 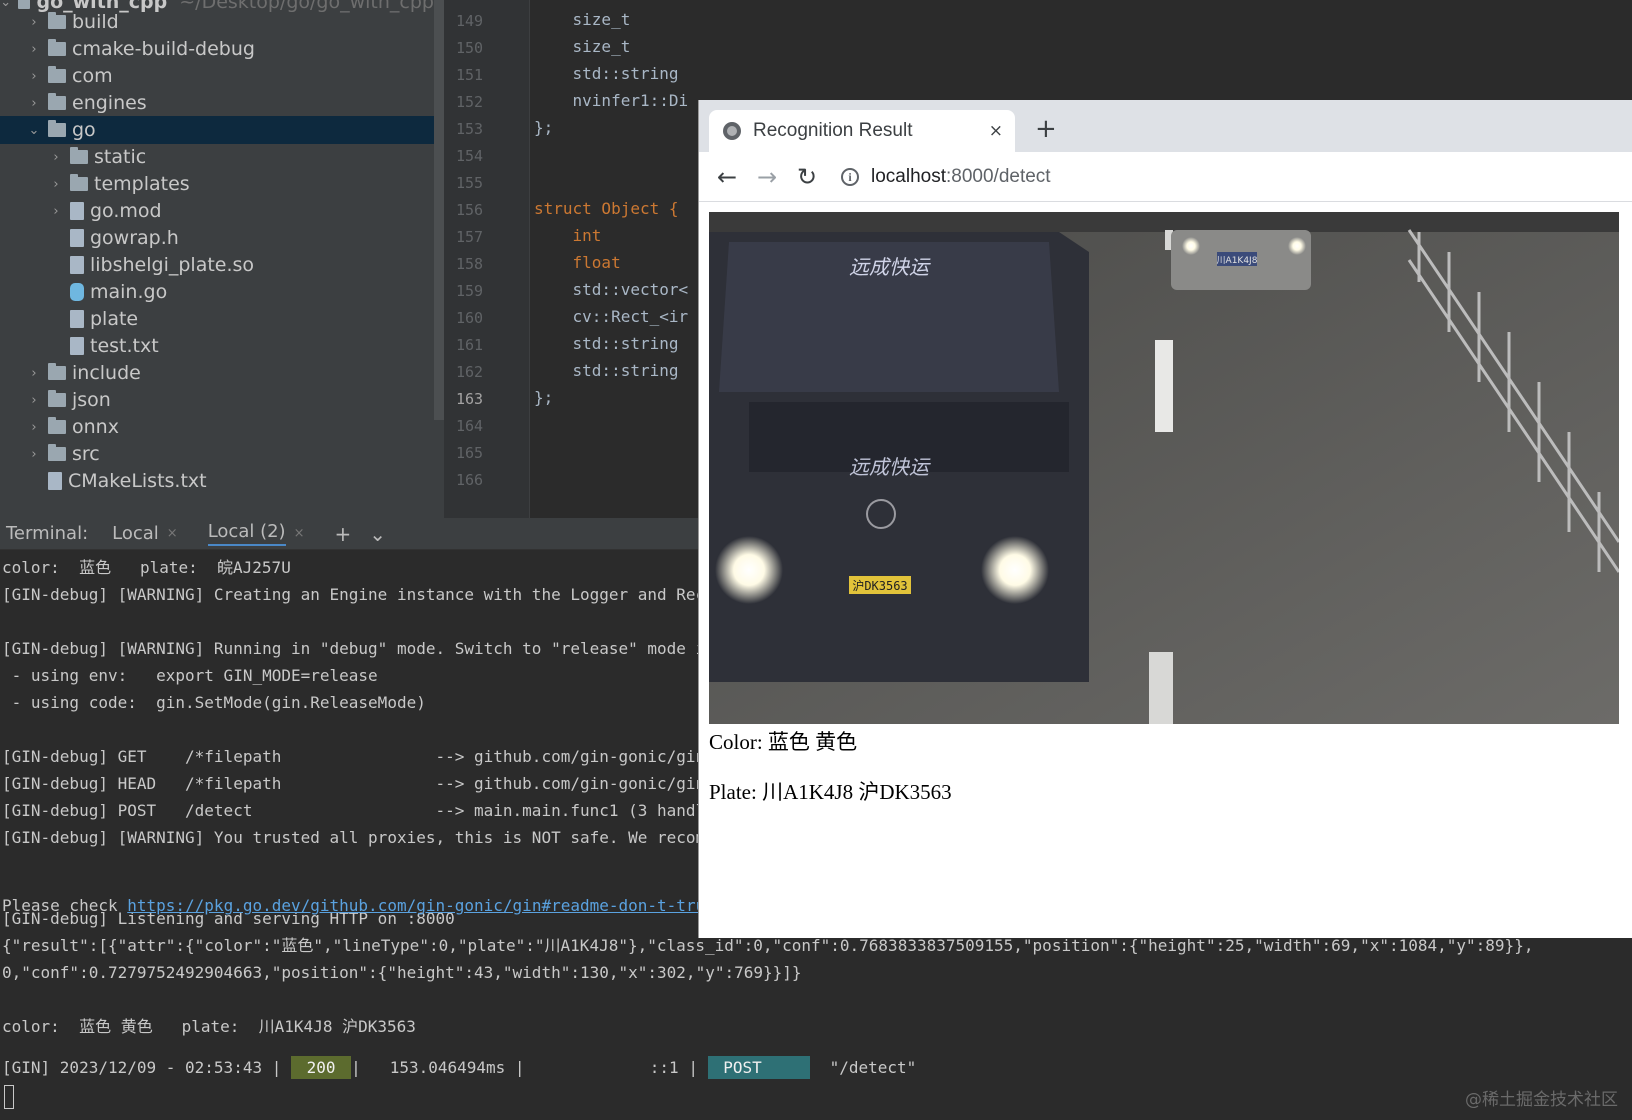 I want to click on status-badge: 200, so click(x=321, y=1067).